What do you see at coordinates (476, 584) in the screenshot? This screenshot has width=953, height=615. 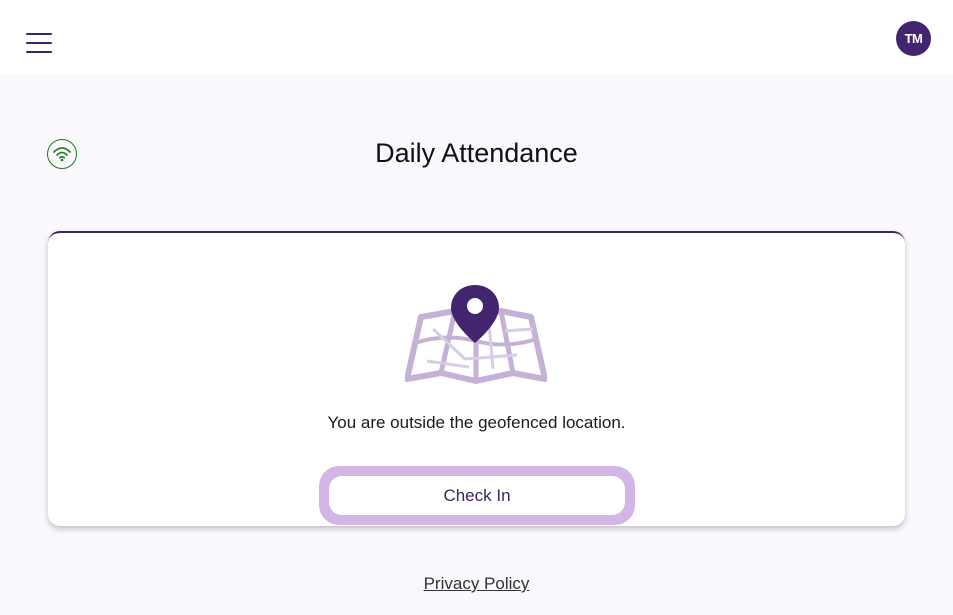 I see `privacy-policy-link: Privacy Policy` at bounding box center [476, 584].